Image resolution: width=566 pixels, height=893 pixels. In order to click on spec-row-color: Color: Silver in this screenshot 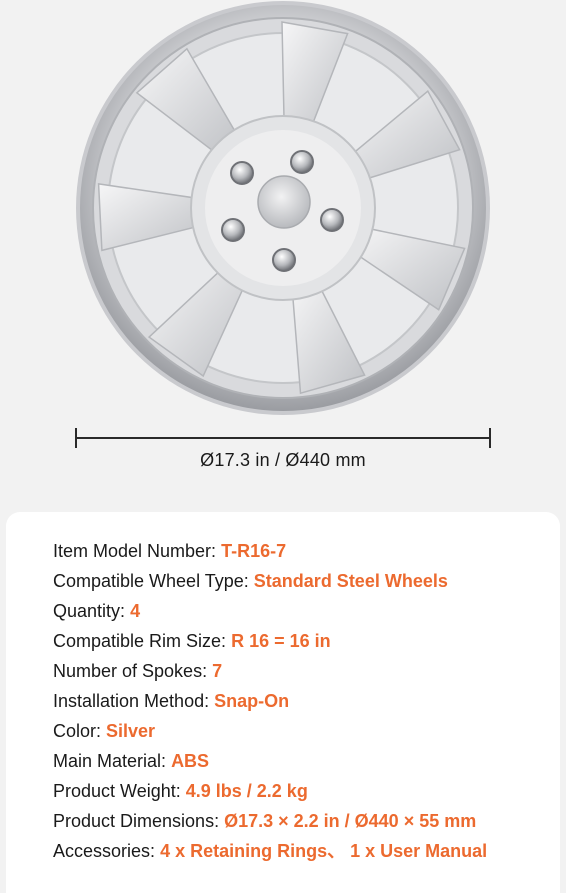, I will do `click(270, 731)`.